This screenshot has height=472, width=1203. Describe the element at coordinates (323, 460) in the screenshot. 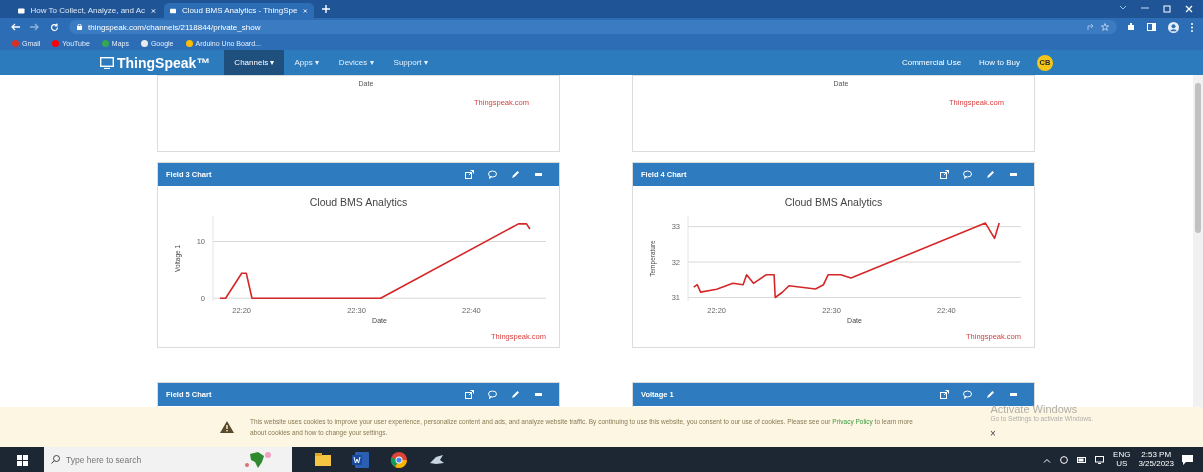

I see `folder-icon` at that location.